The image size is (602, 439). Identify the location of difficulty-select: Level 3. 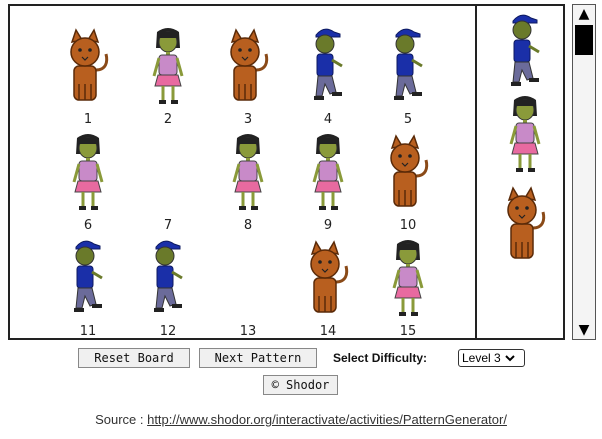
(491, 358).